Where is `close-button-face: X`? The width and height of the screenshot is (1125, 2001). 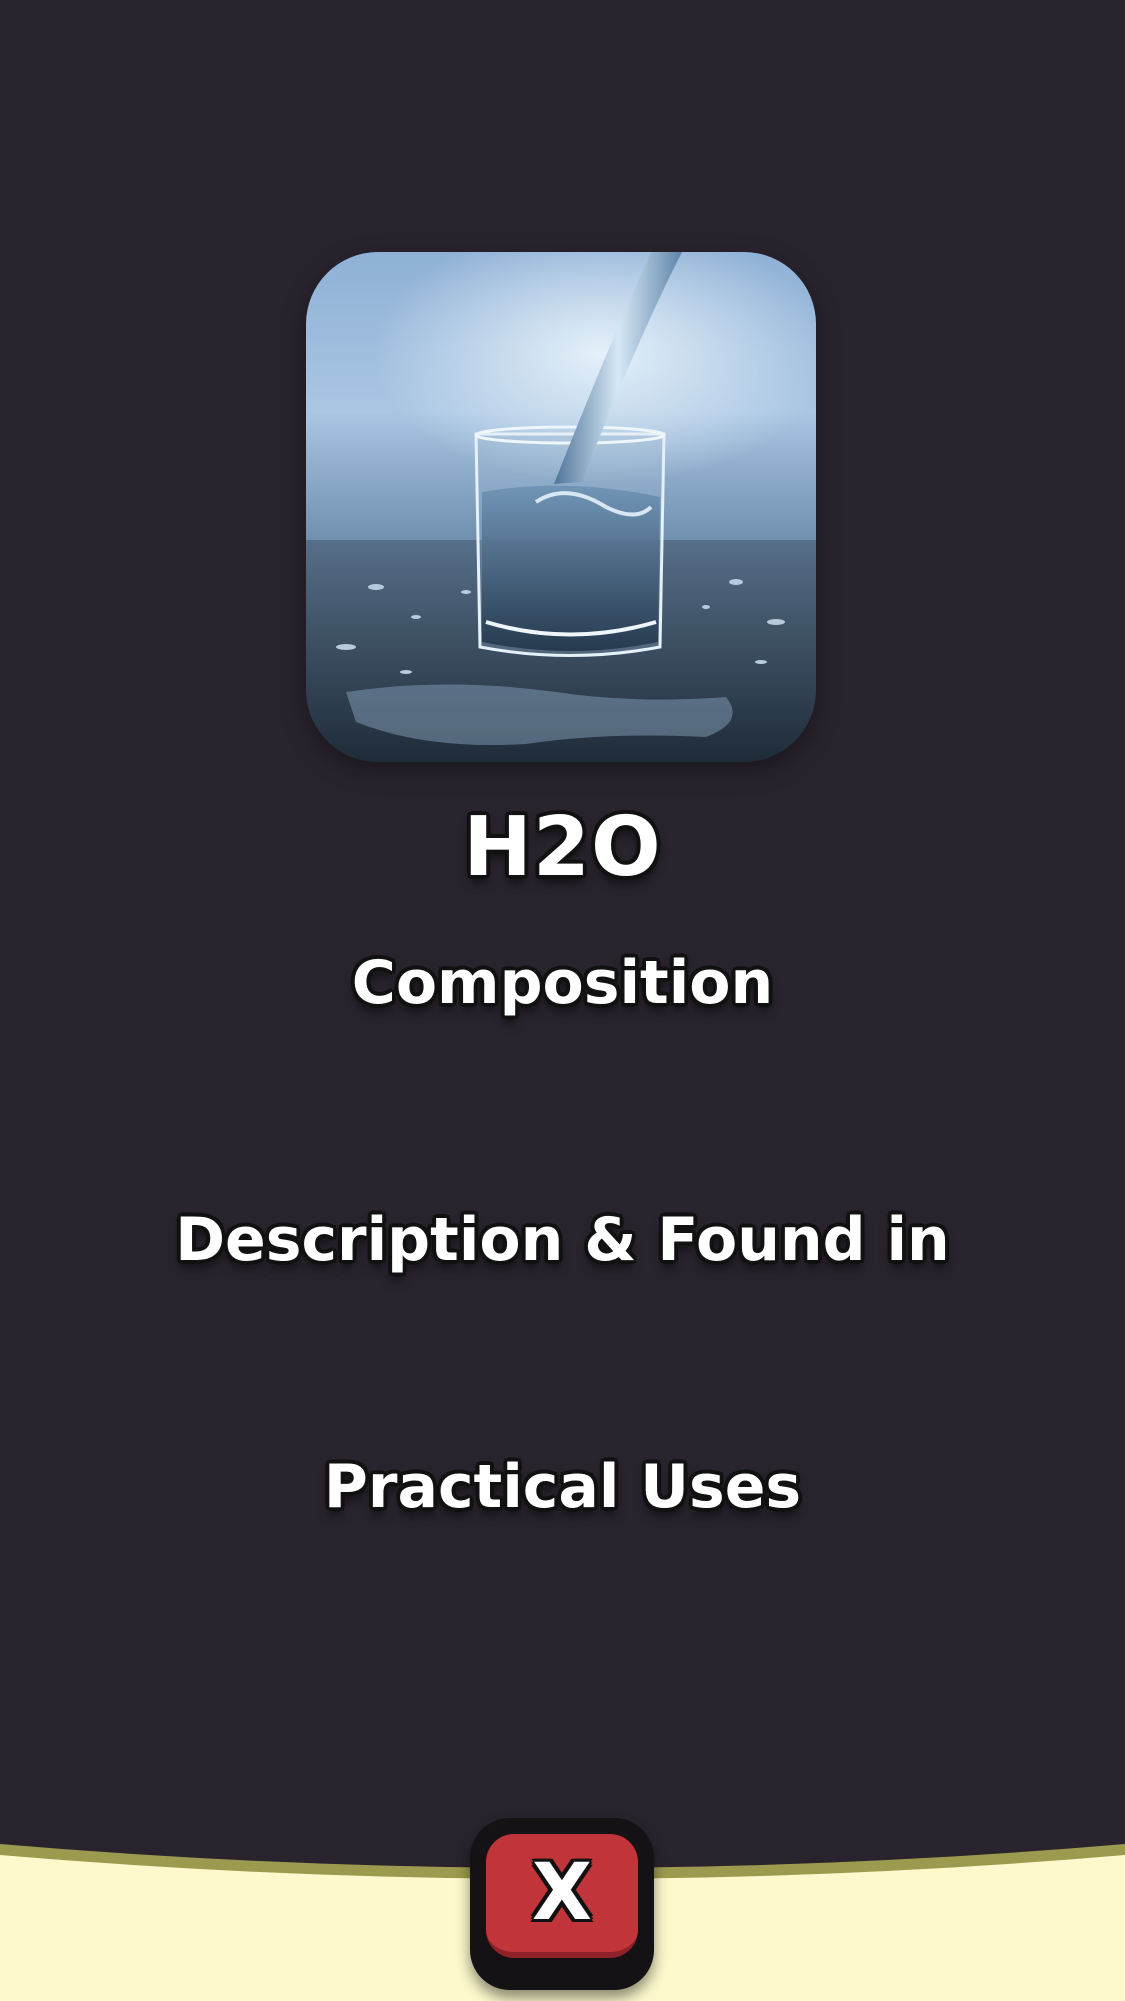
close-button-face: X is located at coordinates (562, 1896).